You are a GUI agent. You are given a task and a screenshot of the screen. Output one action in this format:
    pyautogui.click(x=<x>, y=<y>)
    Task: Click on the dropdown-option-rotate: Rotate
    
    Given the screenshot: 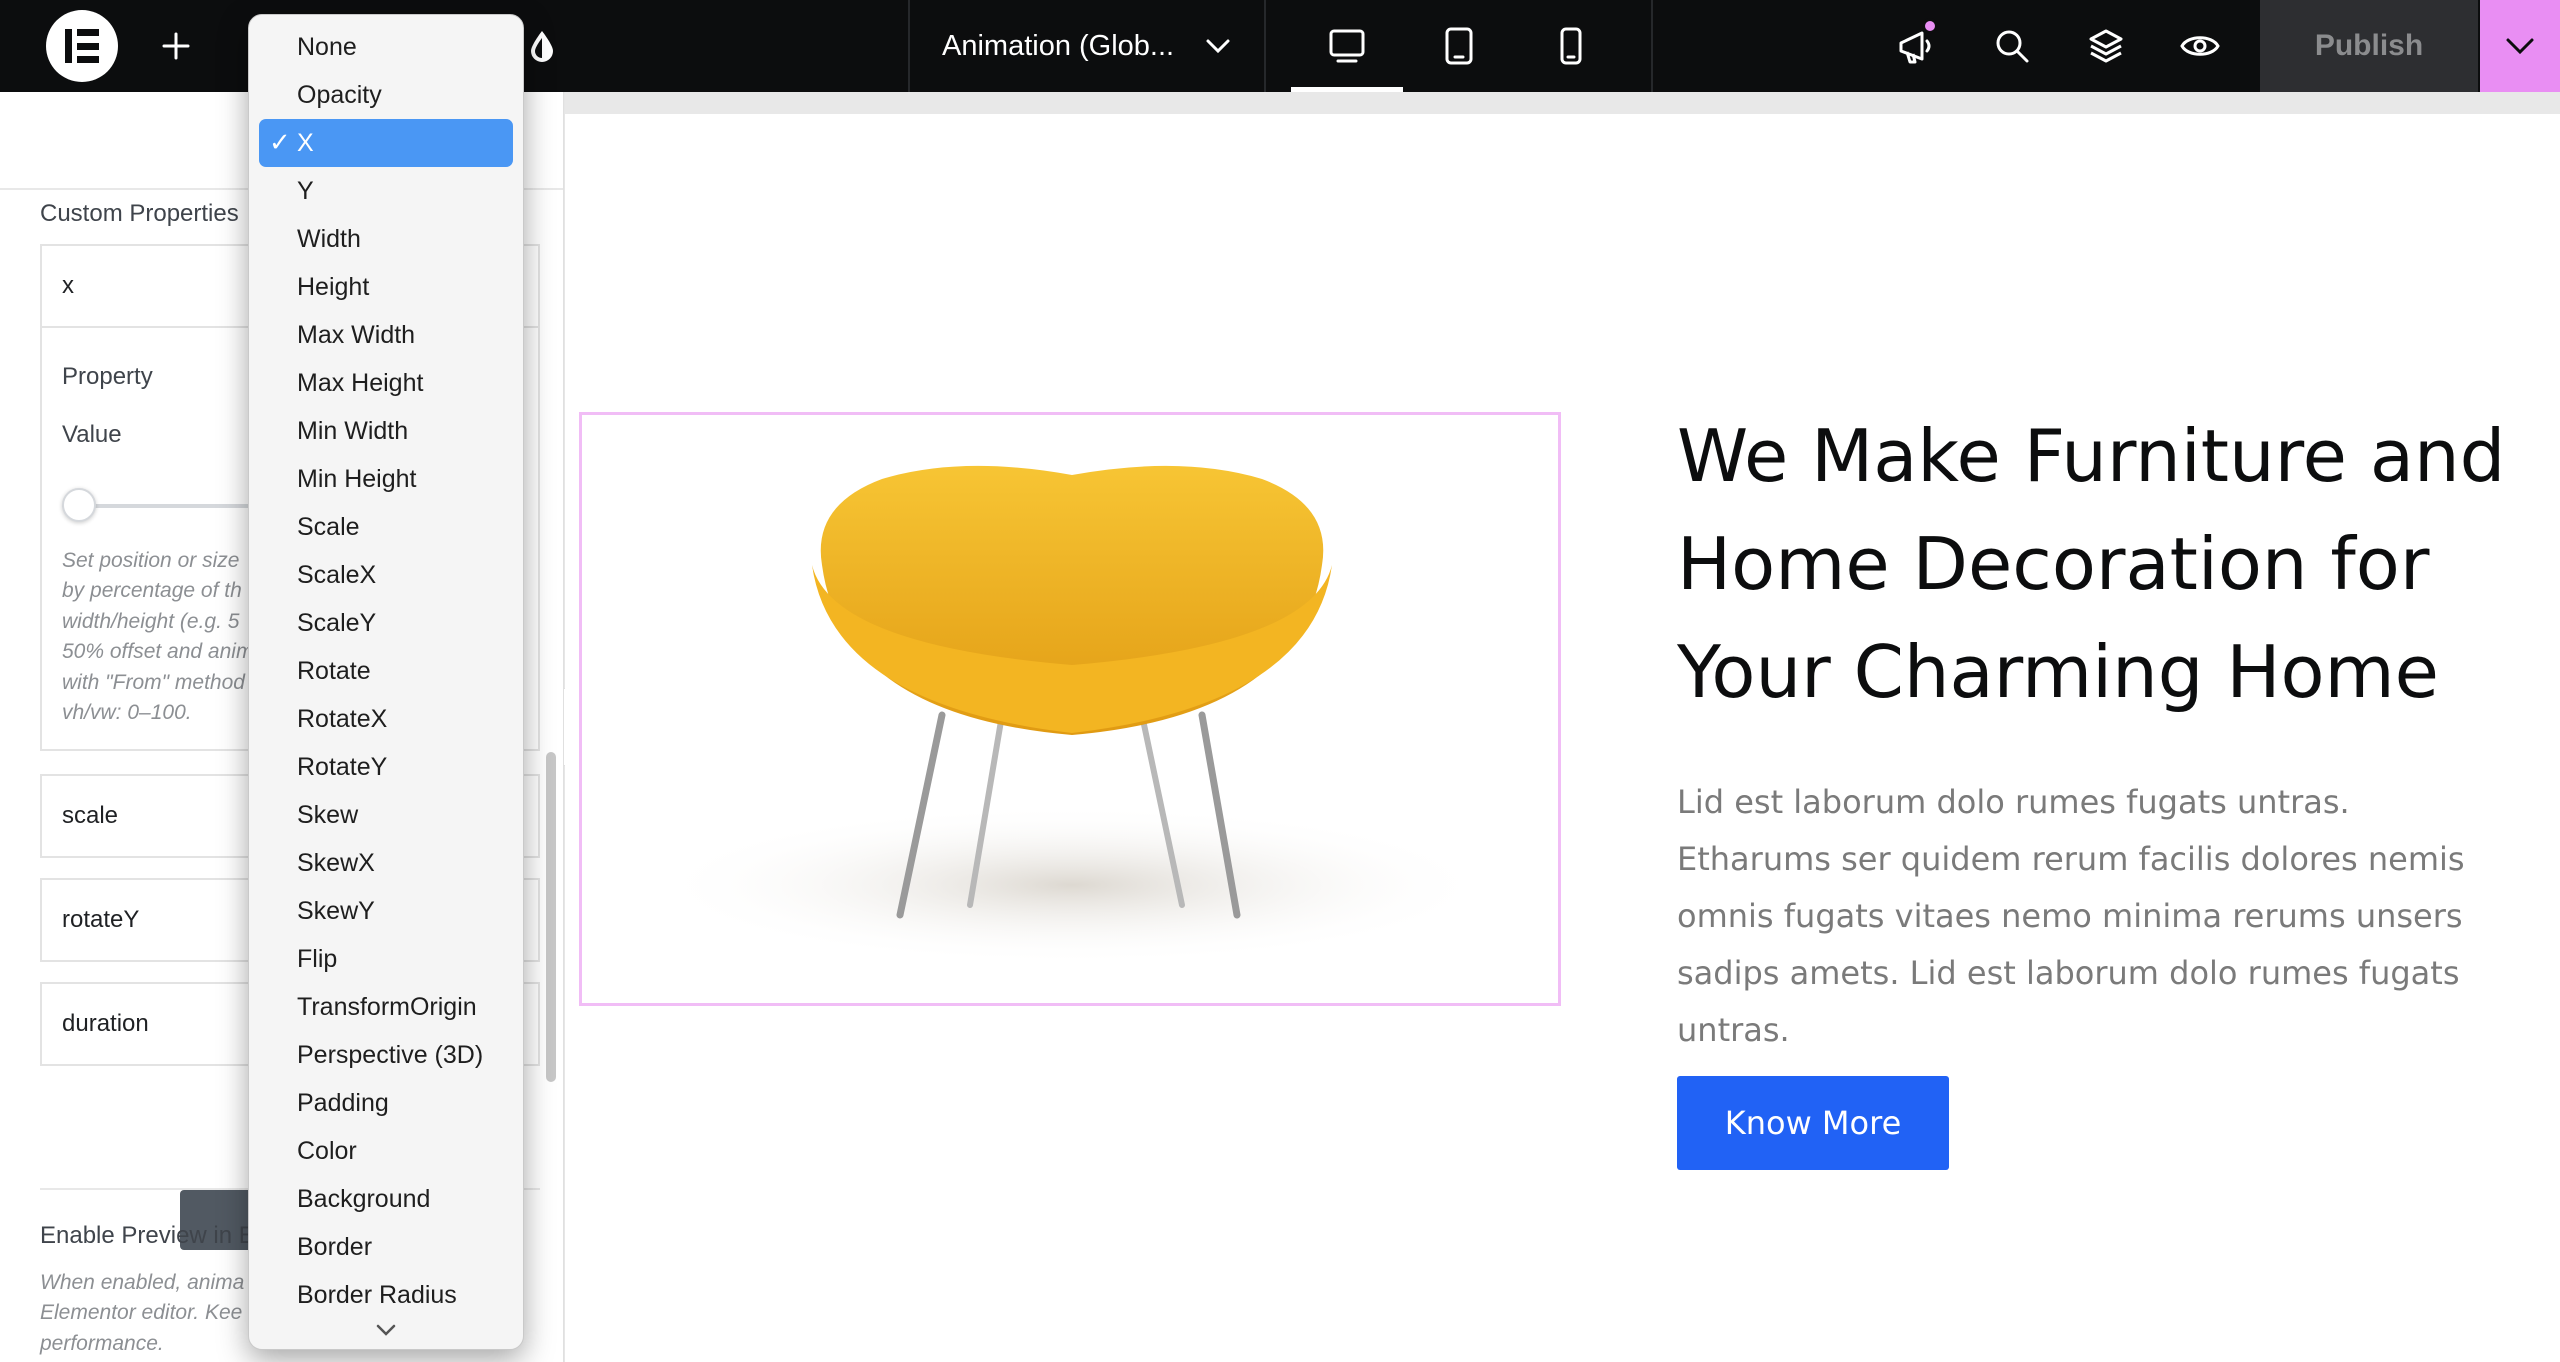 What is the action you would take?
    pyautogui.click(x=386, y=671)
    